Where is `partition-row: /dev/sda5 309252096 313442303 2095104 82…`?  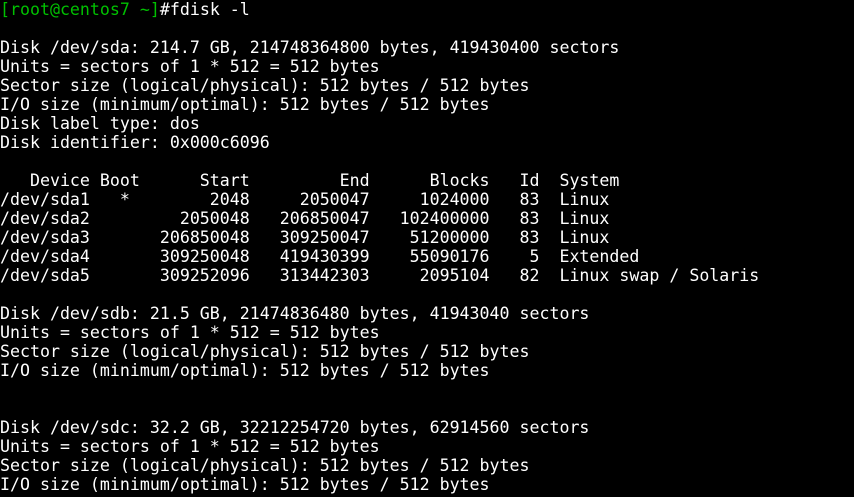 partition-row: /dev/sda5 309252096 313442303 2095104 82… is located at coordinates (380, 275).